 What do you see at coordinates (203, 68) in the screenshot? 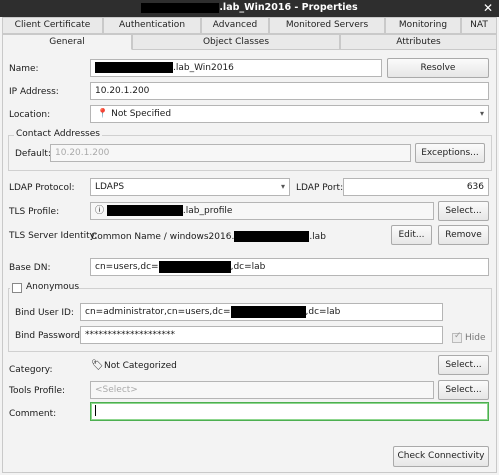
I see `name-value: .lab_Win2016` at bounding box center [203, 68].